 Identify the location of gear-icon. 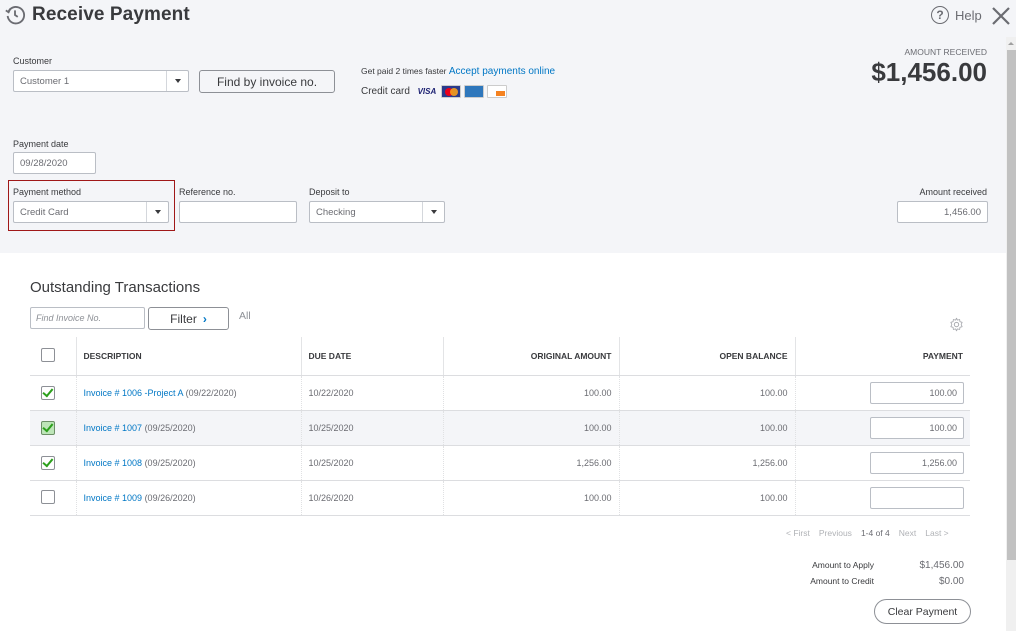
(956, 324).